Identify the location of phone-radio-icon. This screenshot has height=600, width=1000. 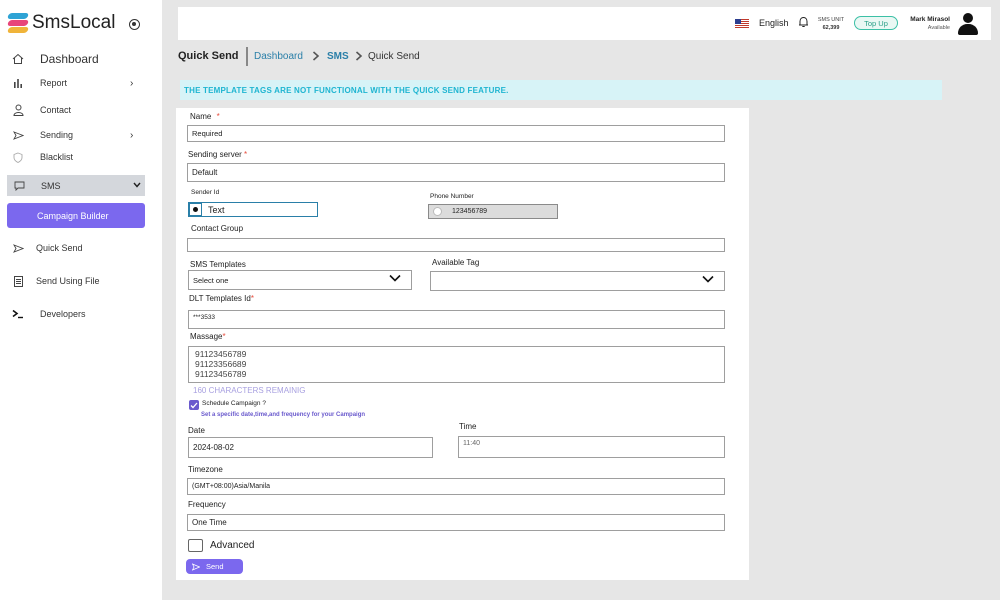
(437, 211).